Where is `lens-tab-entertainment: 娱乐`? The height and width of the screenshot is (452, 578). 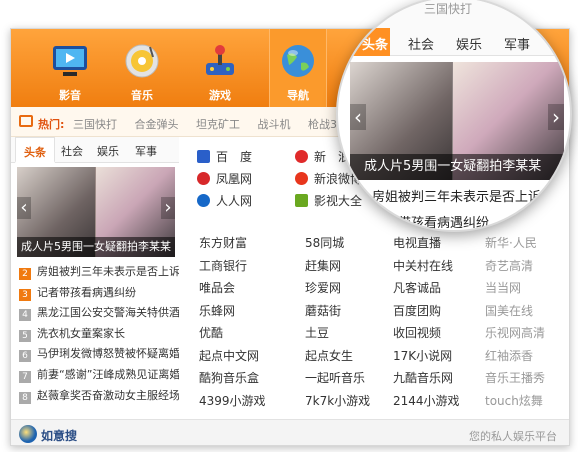
lens-tab-entertainment: 娱乐 is located at coordinates (469, 43).